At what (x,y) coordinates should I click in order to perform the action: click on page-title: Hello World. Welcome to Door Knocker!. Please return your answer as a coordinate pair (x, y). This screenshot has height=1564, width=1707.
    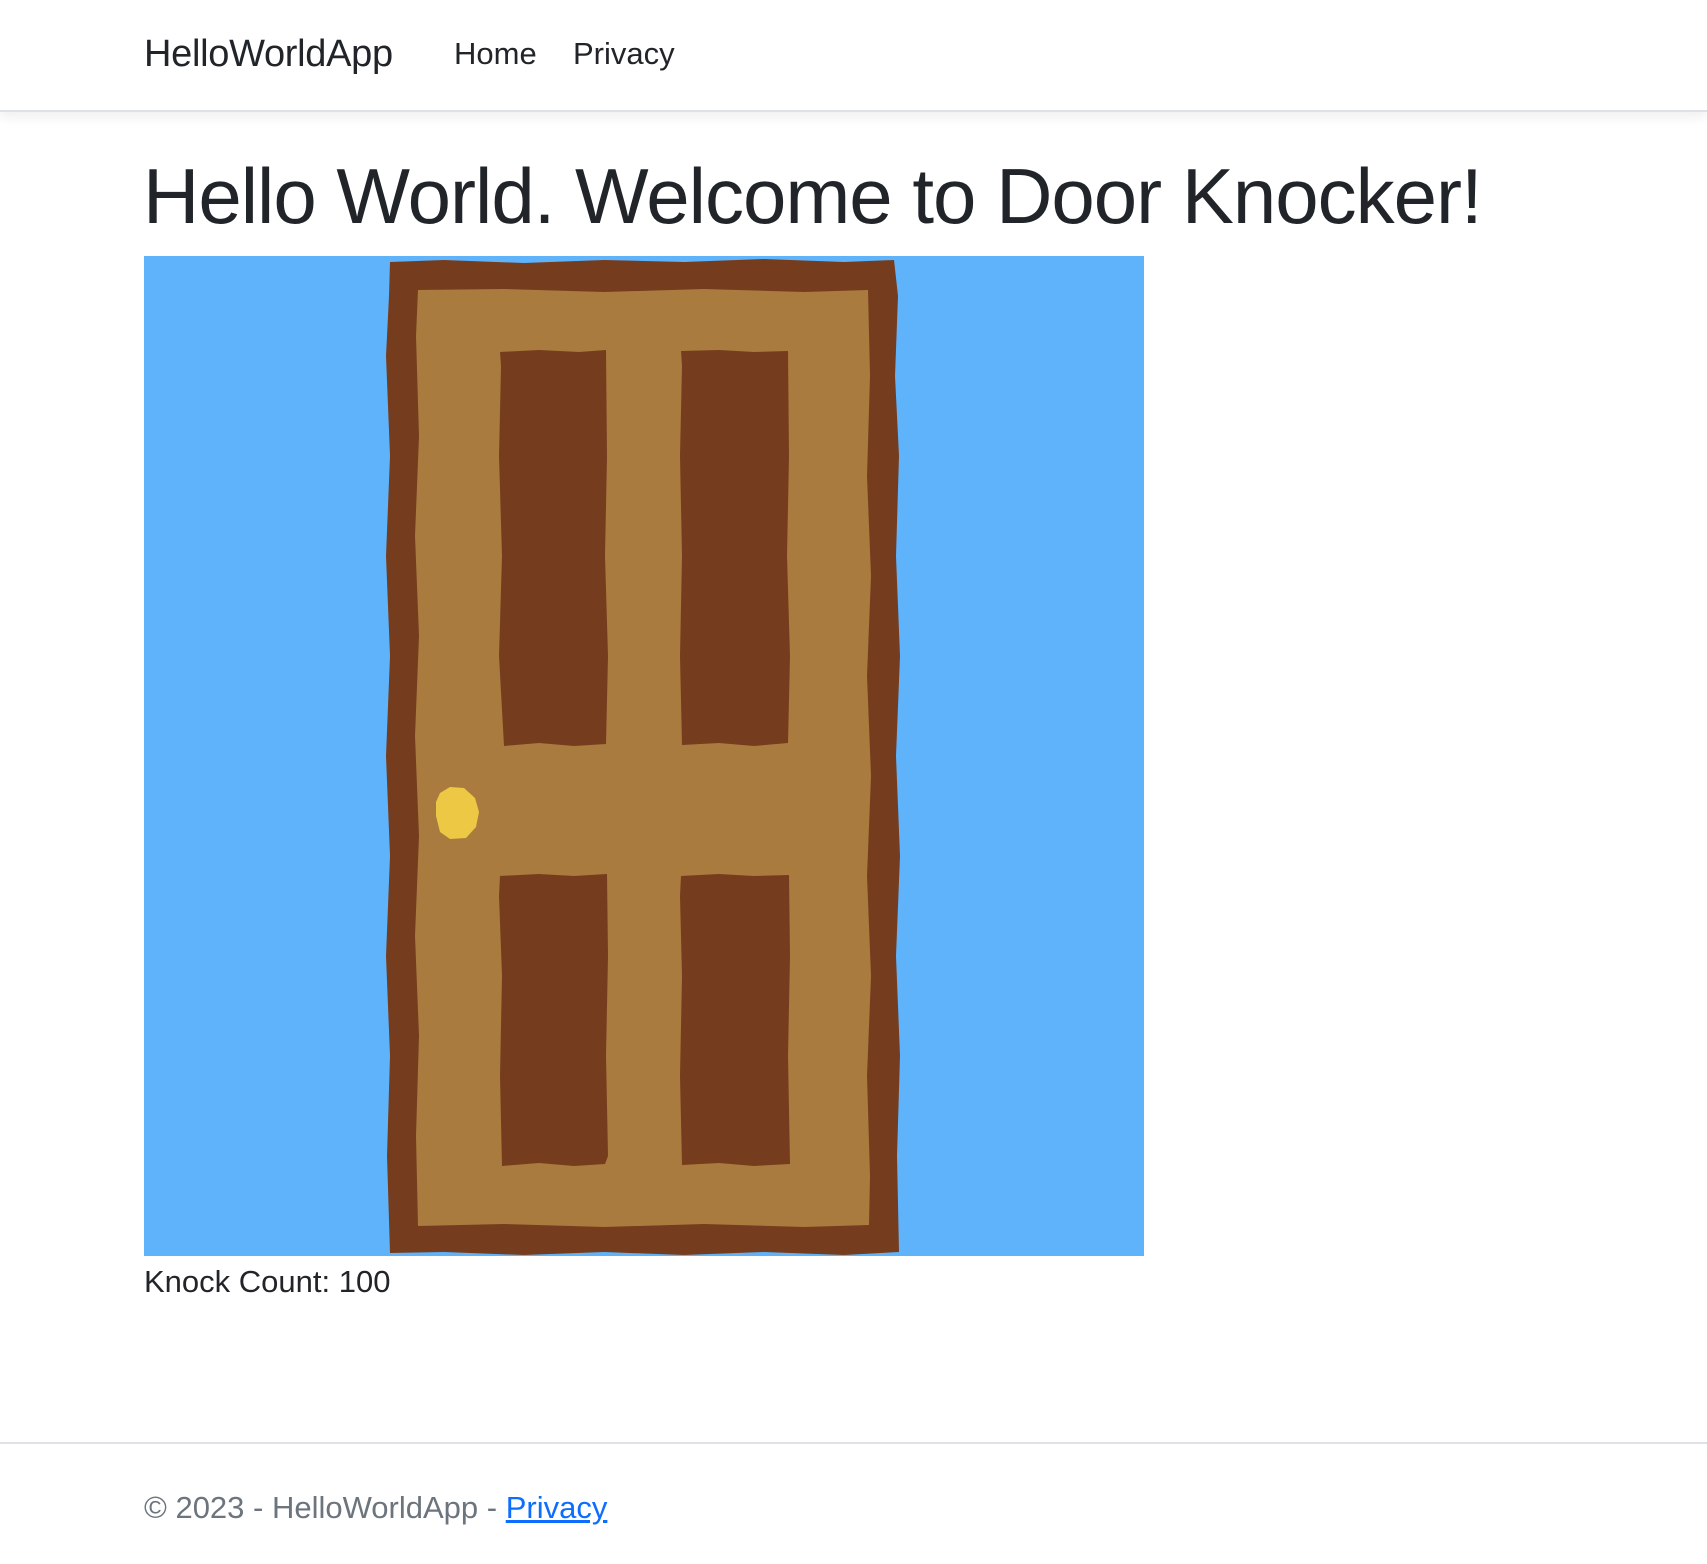
    Looking at the image, I should click on (813, 196).